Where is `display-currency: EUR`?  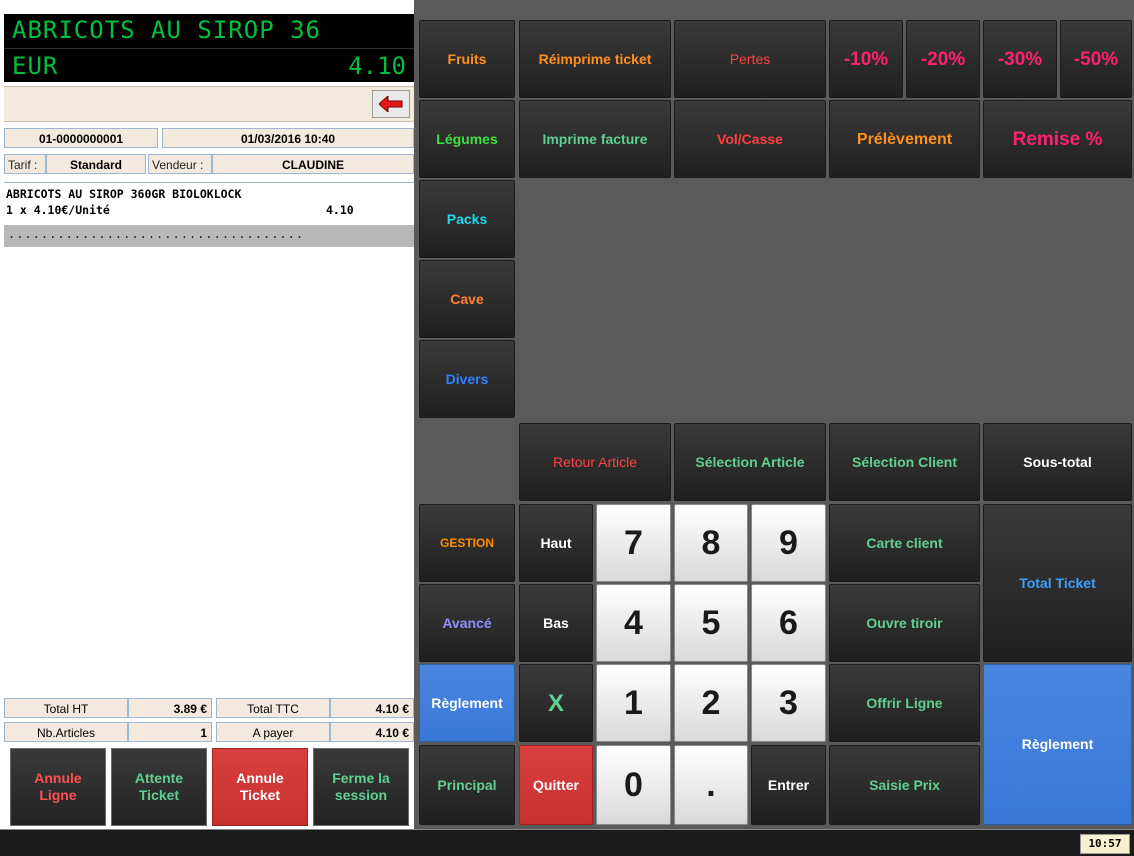
display-currency: EUR is located at coordinates (35, 66).